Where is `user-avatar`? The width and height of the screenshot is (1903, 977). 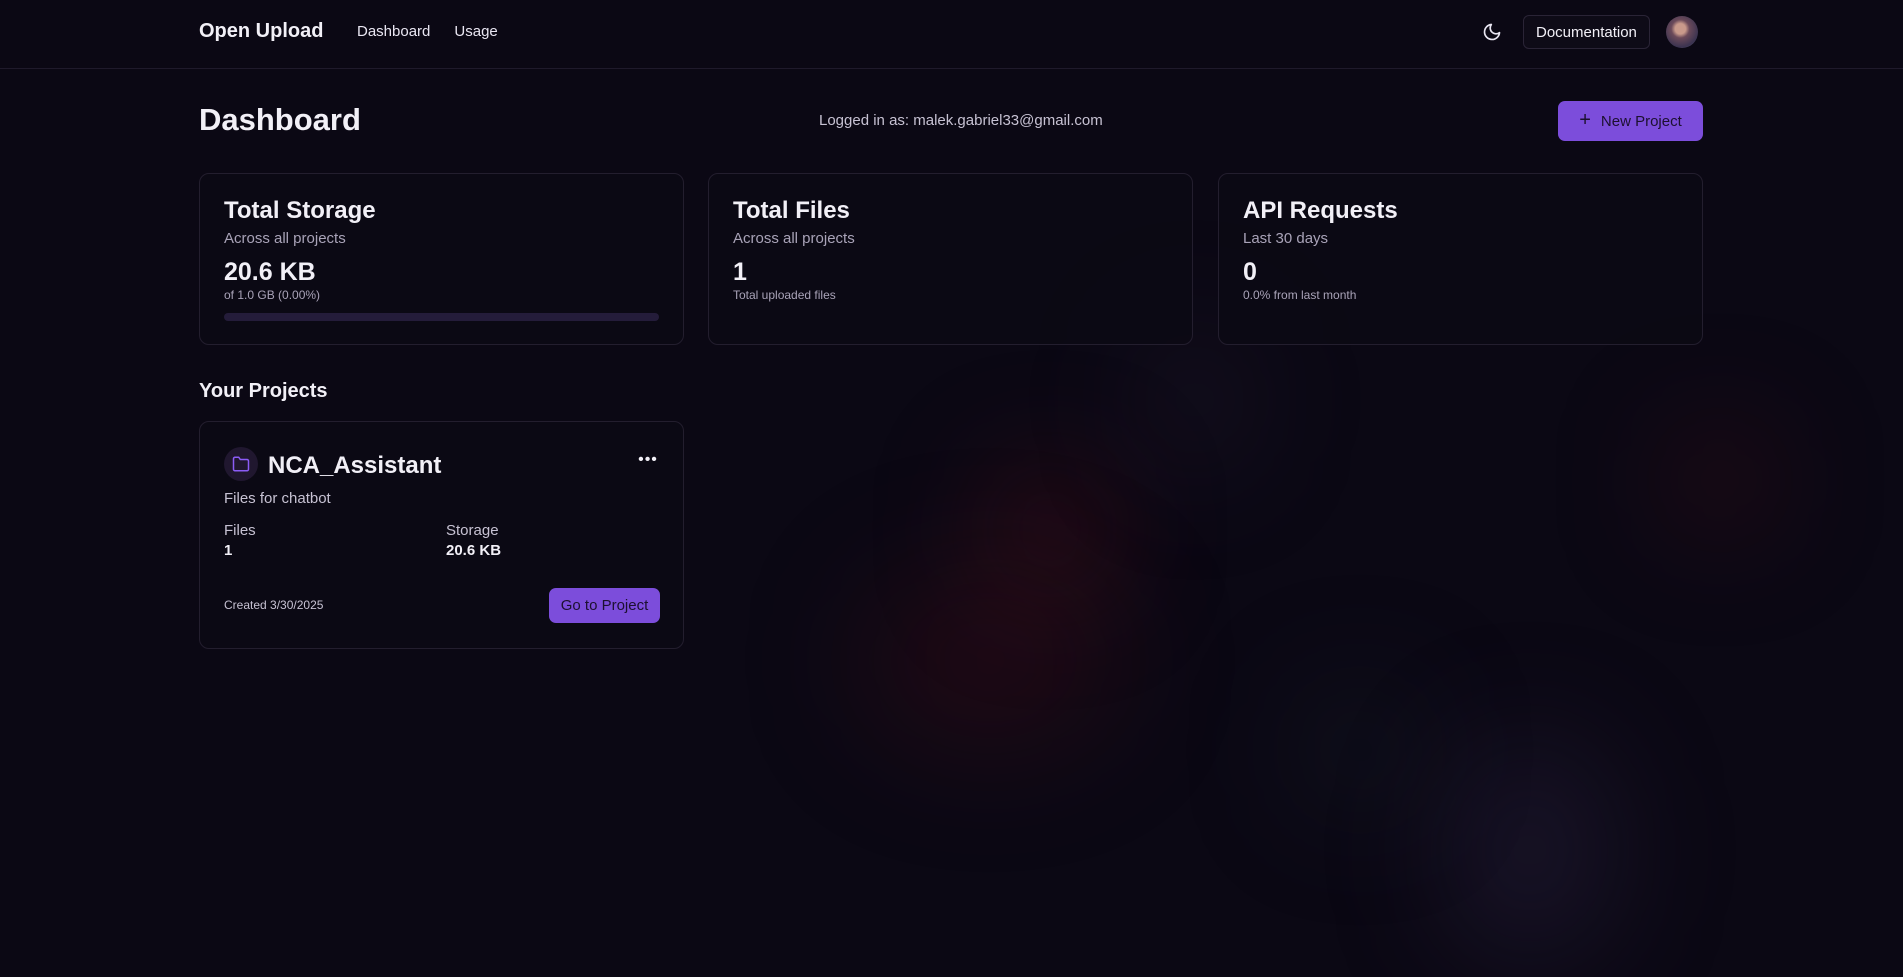
user-avatar is located at coordinates (1682, 32).